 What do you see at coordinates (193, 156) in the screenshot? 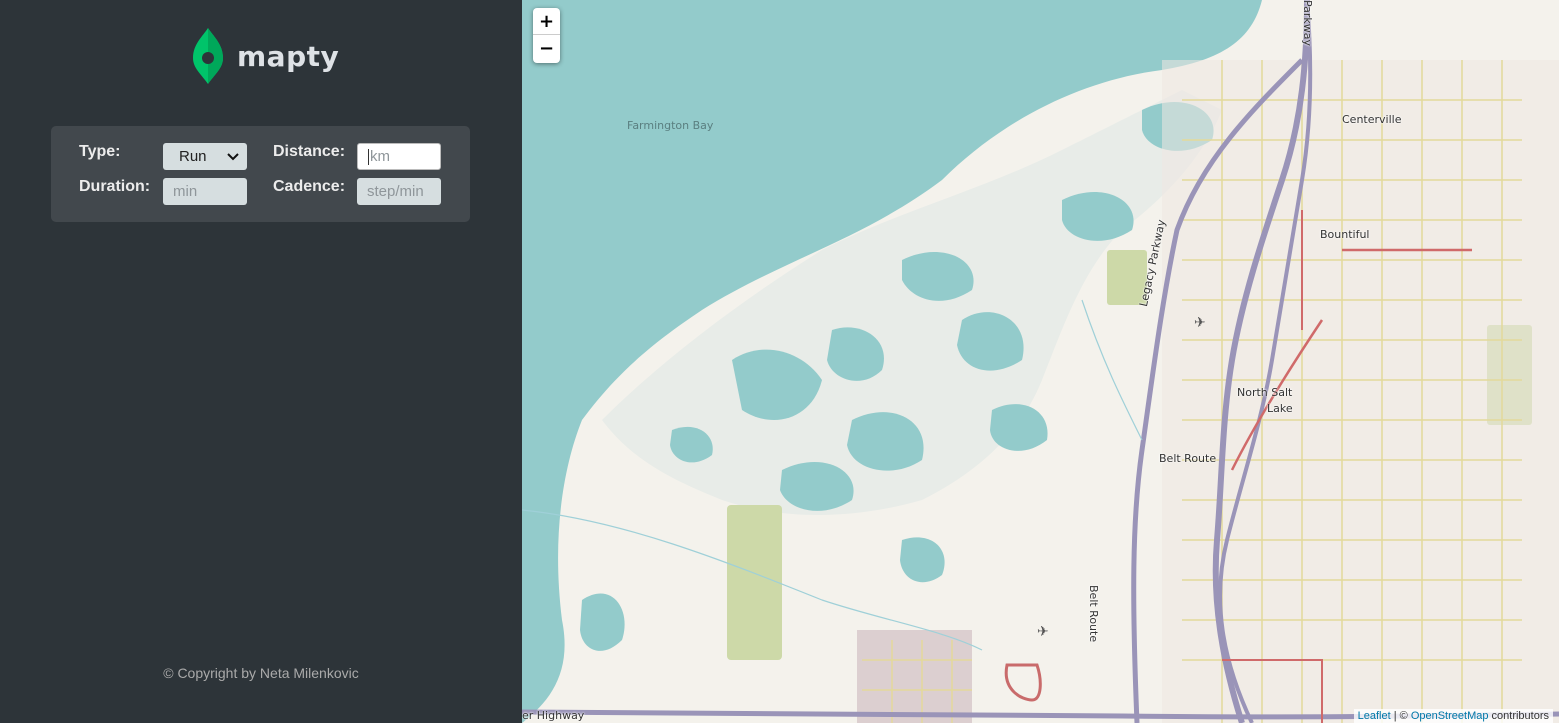
I see `type-select-value: Run` at bounding box center [193, 156].